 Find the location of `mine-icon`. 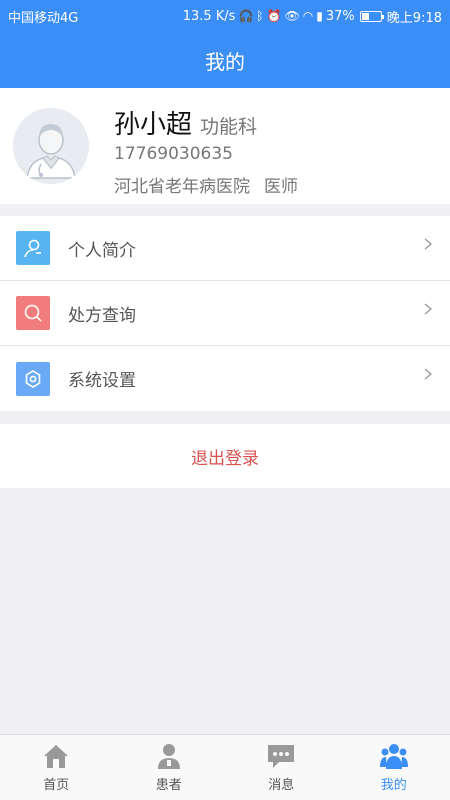

mine-icon is located at coordinates (393, 756).